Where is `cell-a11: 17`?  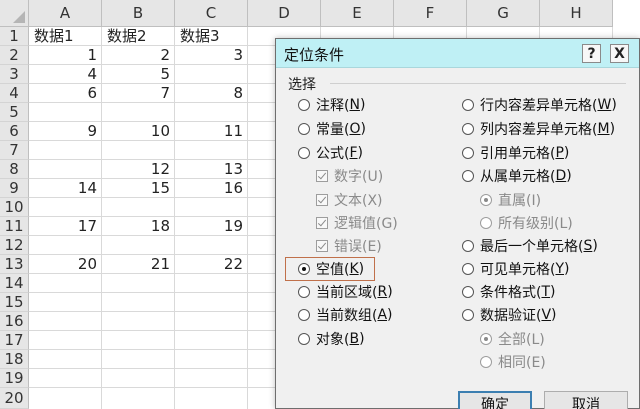 cell-a11: 17 is located at coordinates (65, 226).